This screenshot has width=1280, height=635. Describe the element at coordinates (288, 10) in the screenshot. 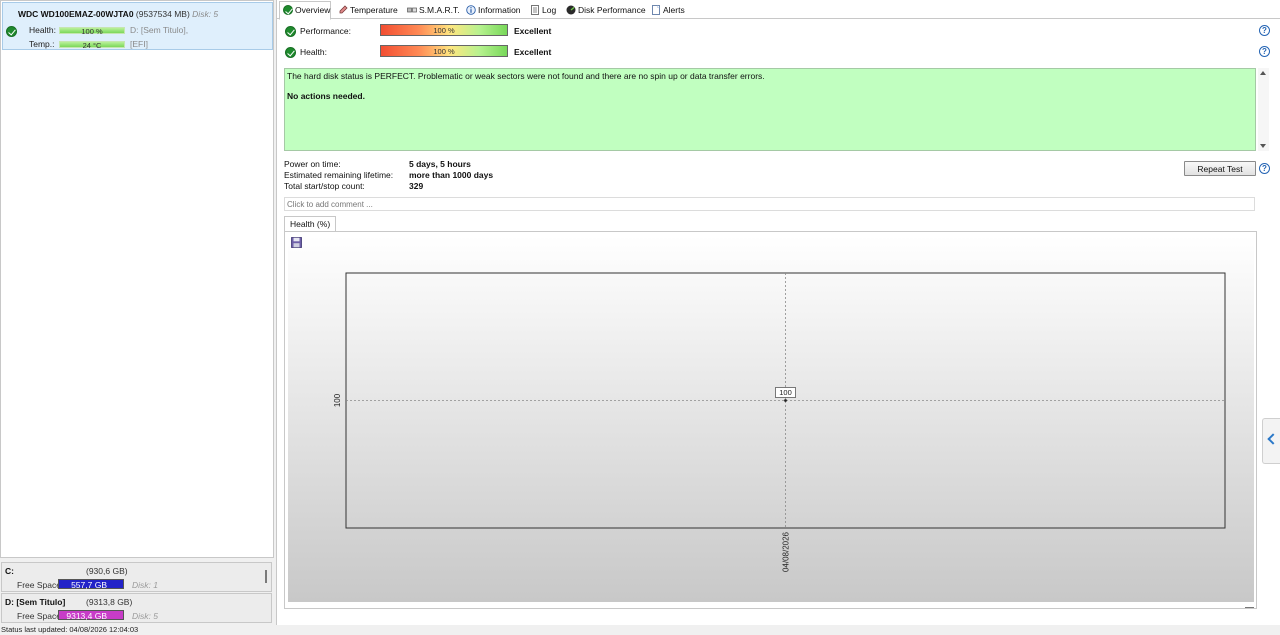

I see `check-circle-icon` at that location.